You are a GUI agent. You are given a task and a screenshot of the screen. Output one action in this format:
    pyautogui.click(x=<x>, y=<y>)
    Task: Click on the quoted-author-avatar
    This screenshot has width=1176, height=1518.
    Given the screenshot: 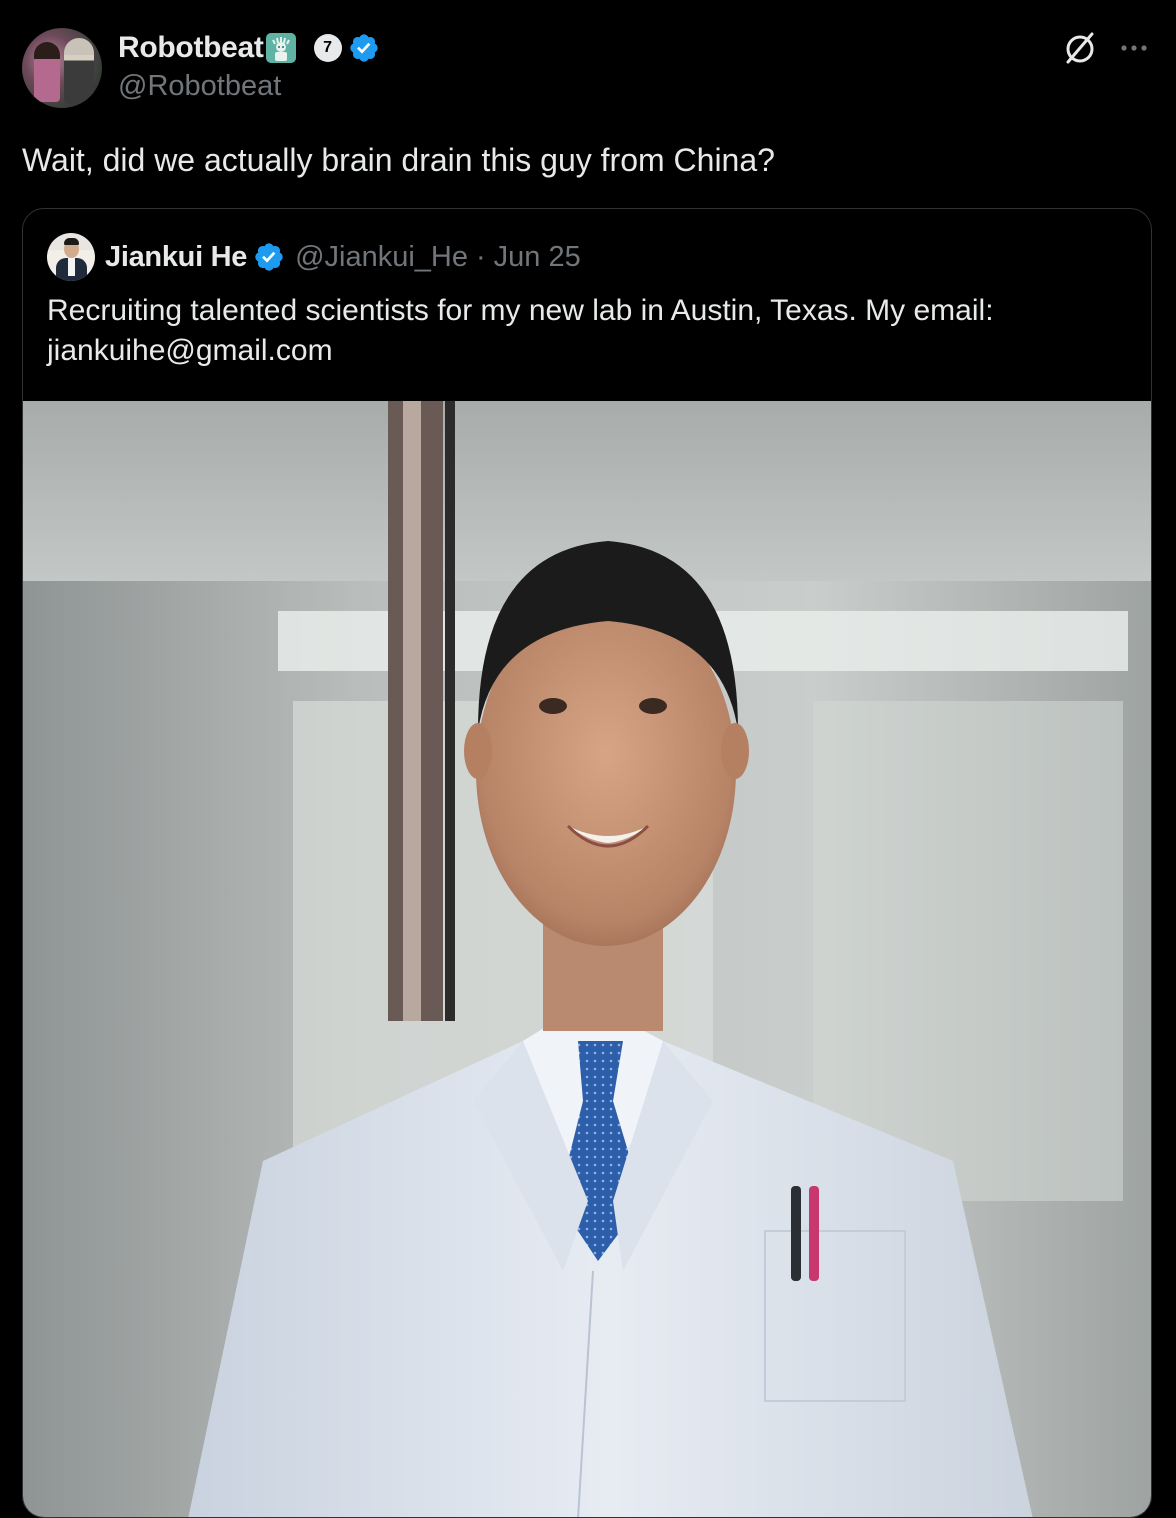 What is the action you would take?
    pyautogui.click(x=71, y=257)
    